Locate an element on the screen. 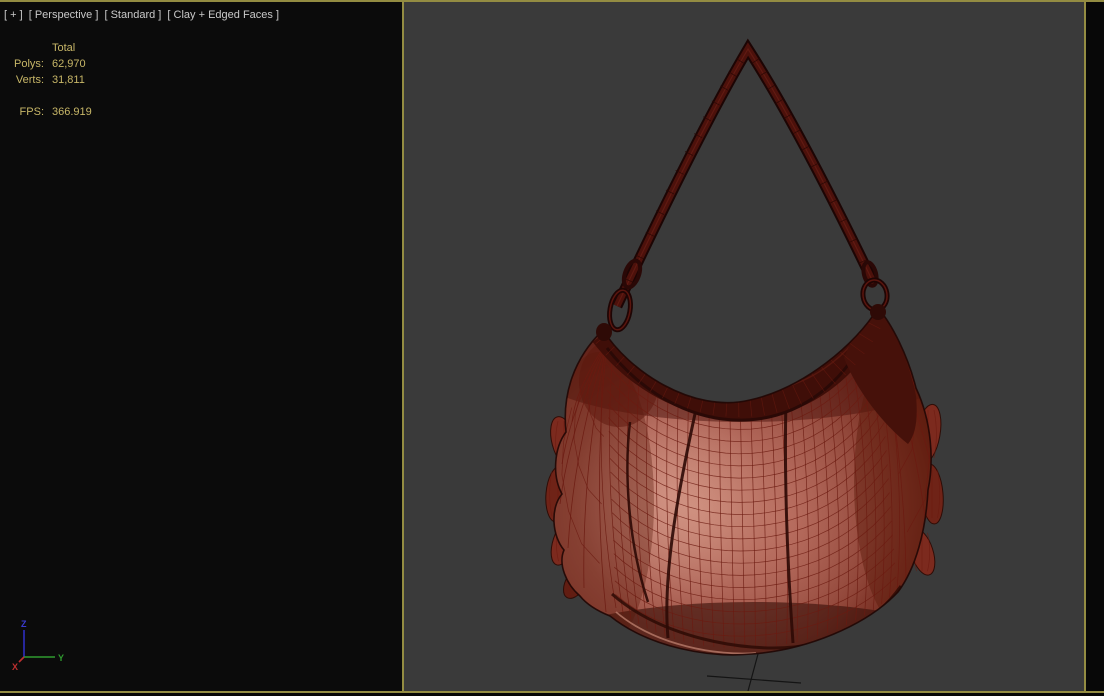  attachment-knot-right is located at coordinates (878, 312).